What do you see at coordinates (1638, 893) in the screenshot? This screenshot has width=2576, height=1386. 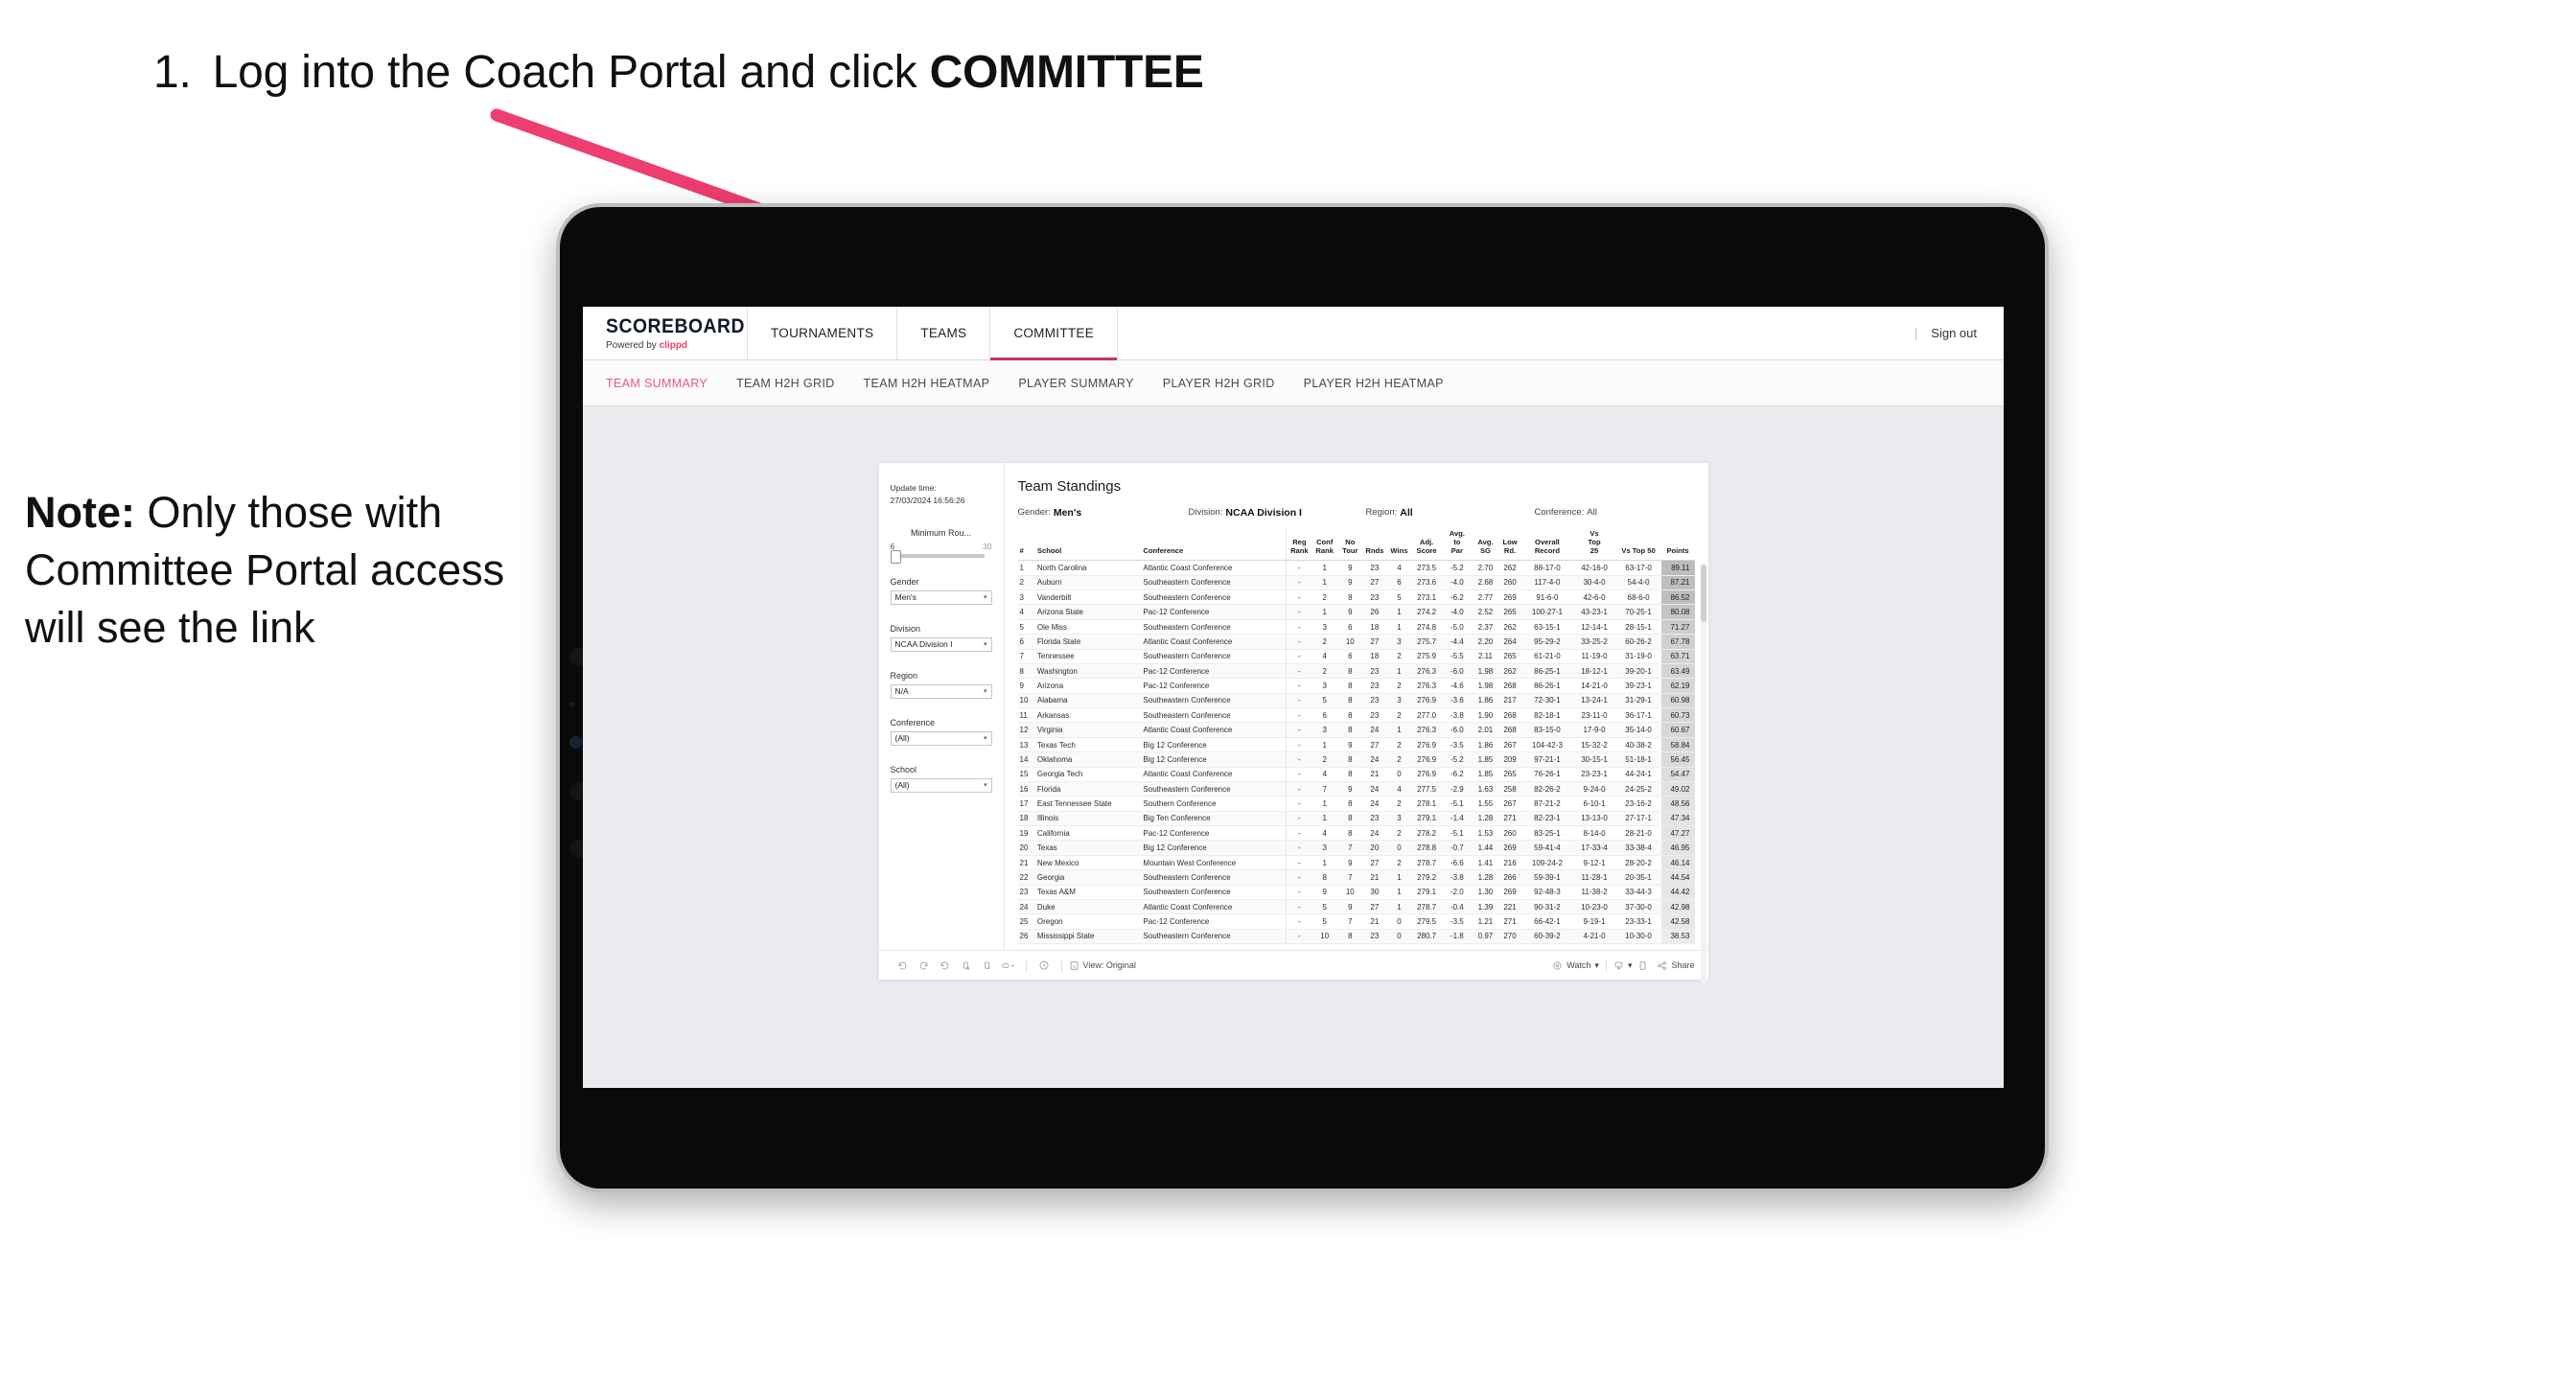 I see `table-cell: 33-44-3` at bounding box center [1638, 893].